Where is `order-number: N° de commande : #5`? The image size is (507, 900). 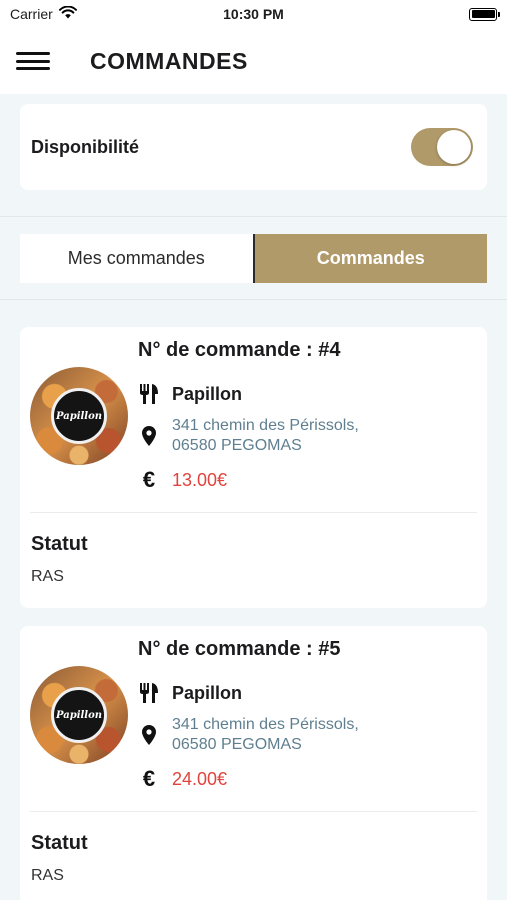 order-number: N° de commande : #5 is located at coordinates (239, 649).